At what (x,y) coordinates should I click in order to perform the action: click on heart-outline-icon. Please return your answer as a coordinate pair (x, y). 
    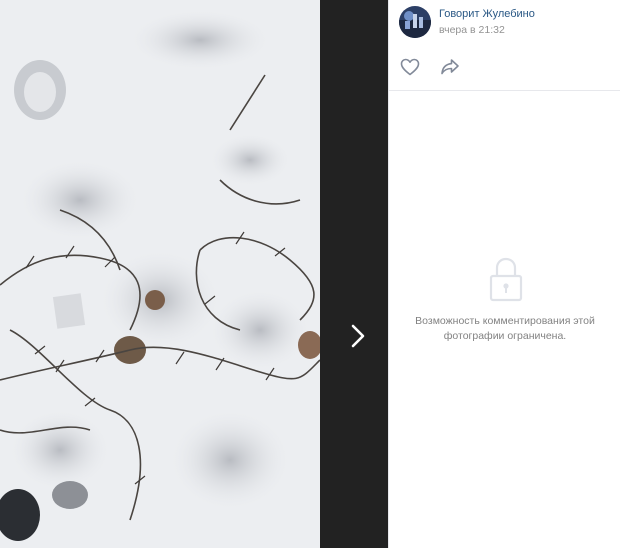
    Looking at the image, I should click on (410, 67).